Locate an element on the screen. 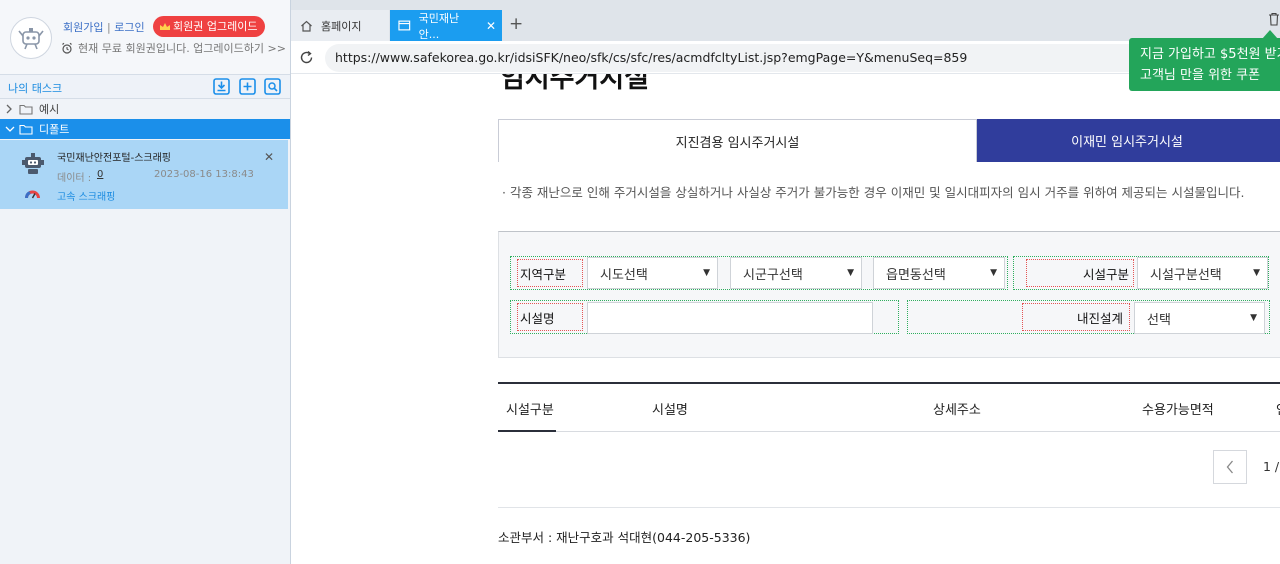 This screenshot has height=564, width=1280. column-capacity-area: 수용가능면적 is located at coordinates (1178, 408).